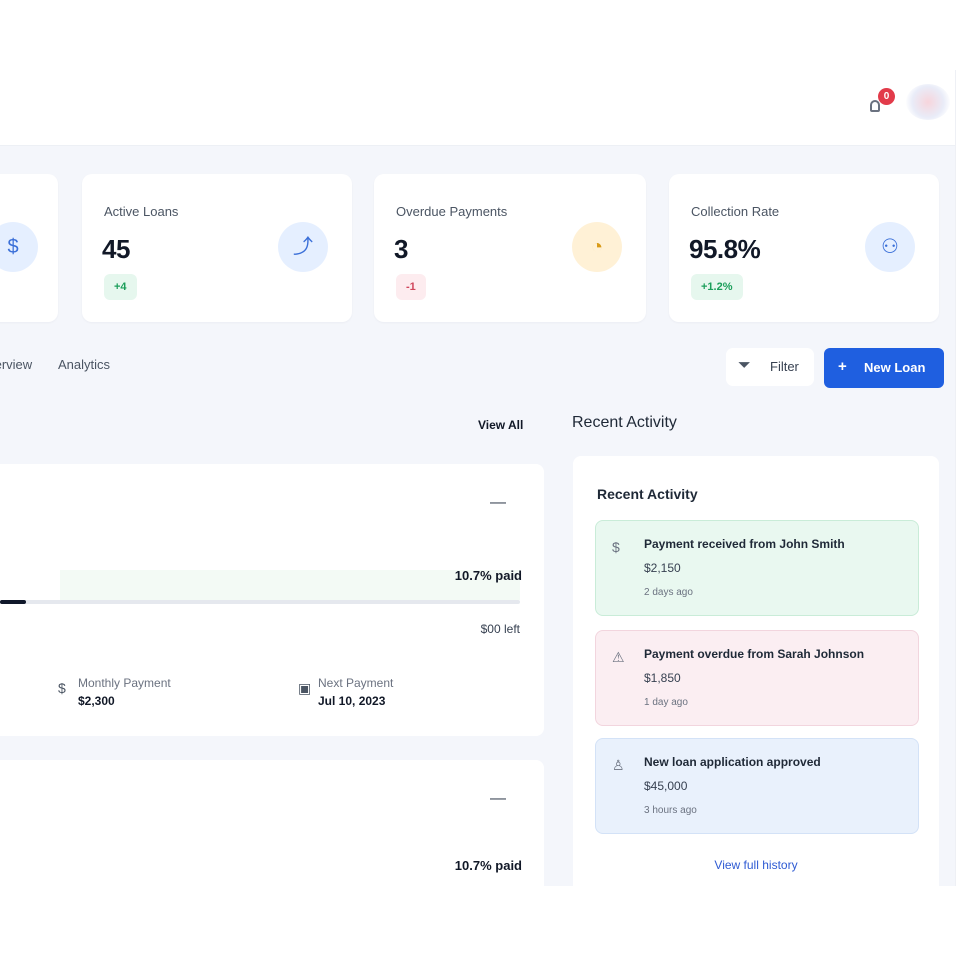 The width and height of the screenshot is (960, 960). I want to click on warning-icon: ⚠, so click(618, 657).